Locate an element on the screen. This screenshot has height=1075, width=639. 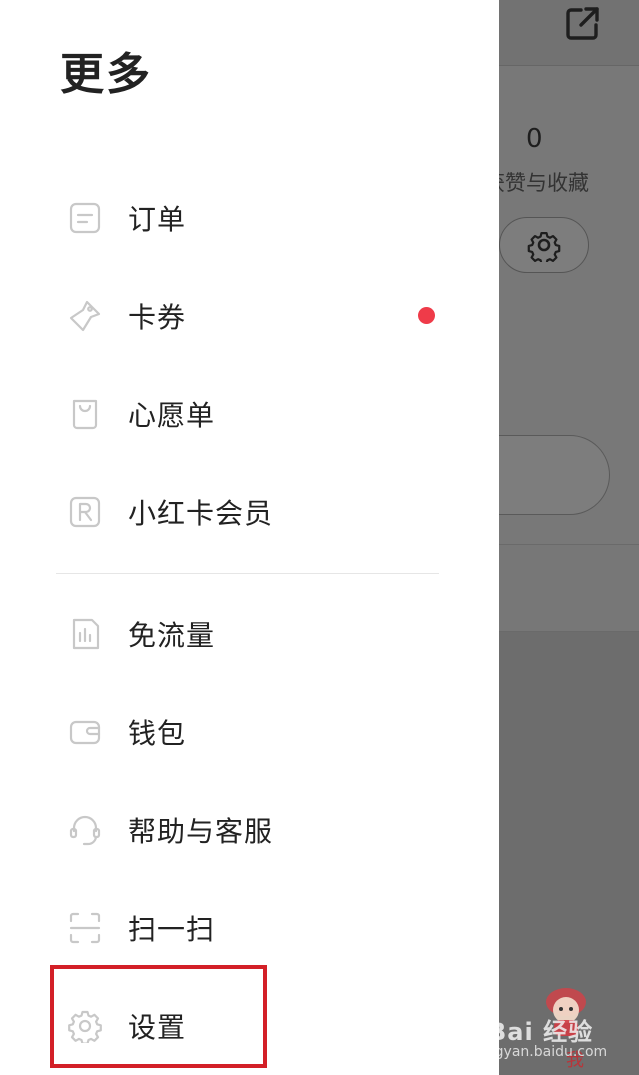
watermark: Bai 经验 jingyan.baidu.com is located at coordinates (553, 1035).